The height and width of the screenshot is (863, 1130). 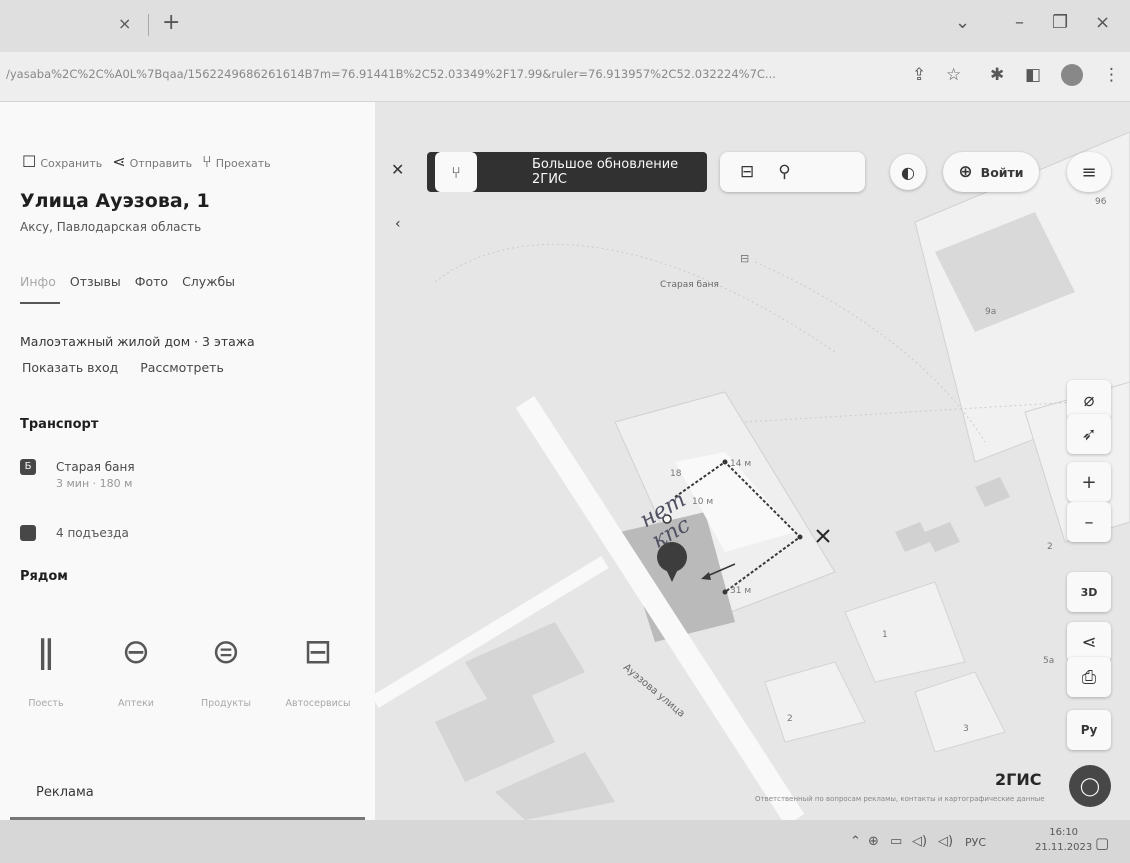 What do you see at coordinates (1089, 434) in the screenshot?
I see `locate-icon: ➶` at bounding box center [1089, 434].